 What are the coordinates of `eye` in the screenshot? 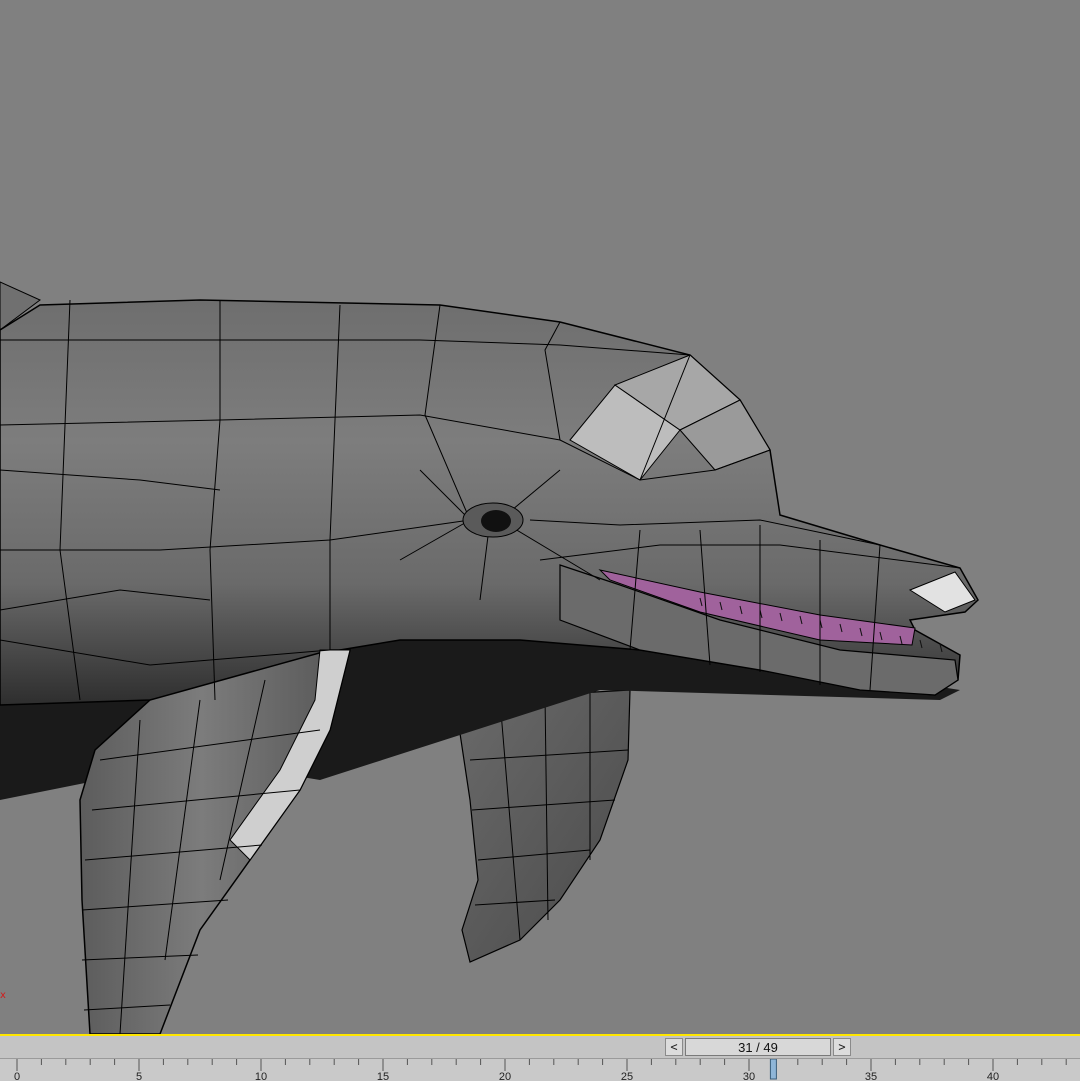 It's located at (496, 521).